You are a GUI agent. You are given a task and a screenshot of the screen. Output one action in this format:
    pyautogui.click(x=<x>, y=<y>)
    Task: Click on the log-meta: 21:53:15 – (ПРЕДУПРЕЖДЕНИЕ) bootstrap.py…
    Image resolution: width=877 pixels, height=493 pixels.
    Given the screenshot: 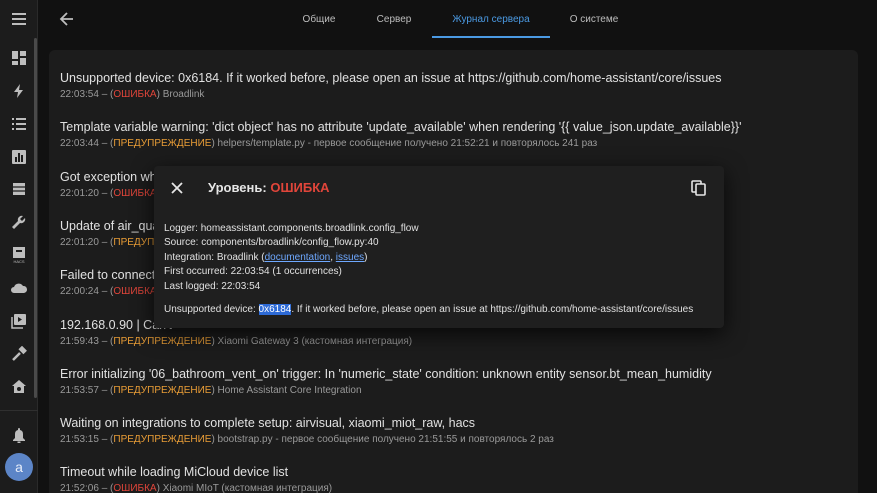 What is the action you would take?
    pyautogui.click(x=307, y=439)
    